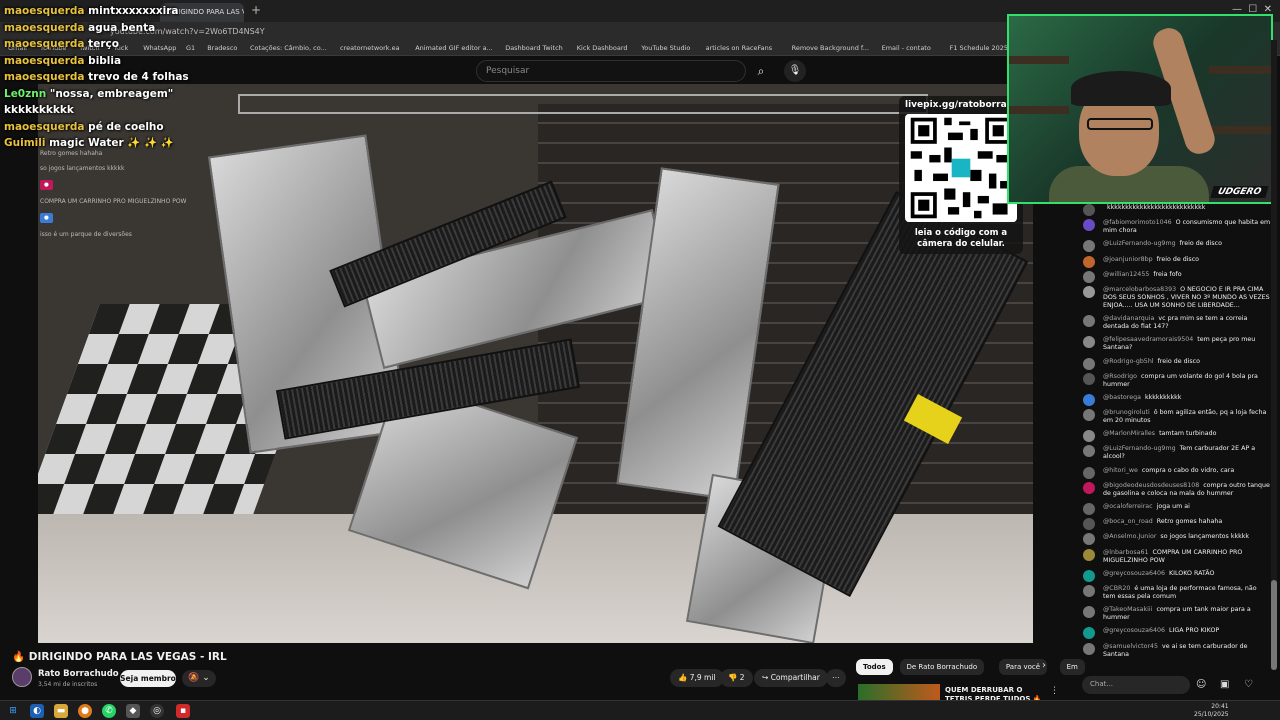 This screenshot has height=720, width=1280. I want to click on chat-message: @MarlonMiralles tamtam turbinado, so click(1173, 436).